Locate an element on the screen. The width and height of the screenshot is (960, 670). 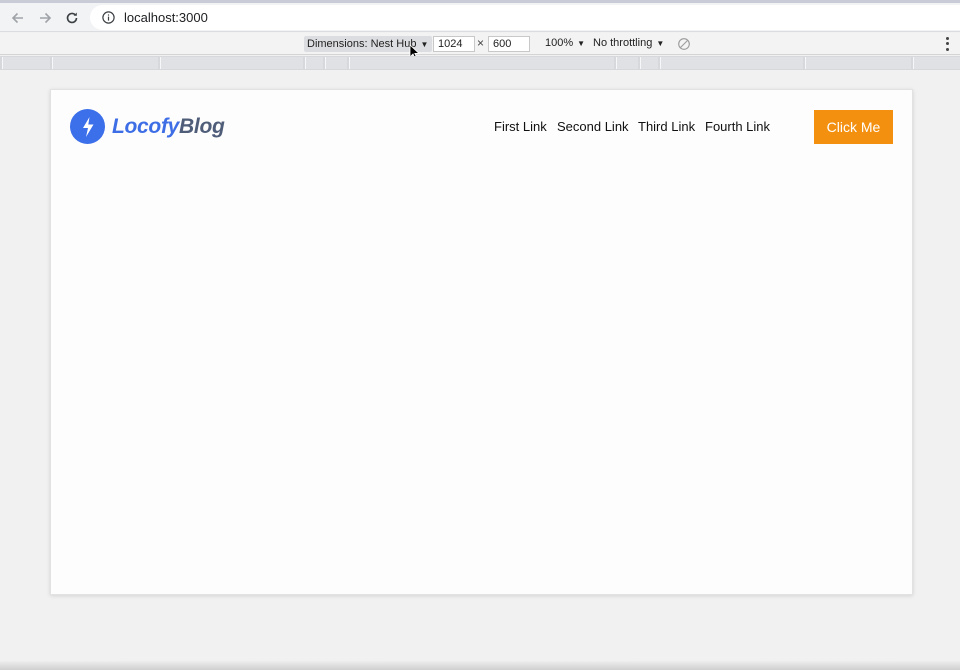
back-button is located at coordinates (18, 18).